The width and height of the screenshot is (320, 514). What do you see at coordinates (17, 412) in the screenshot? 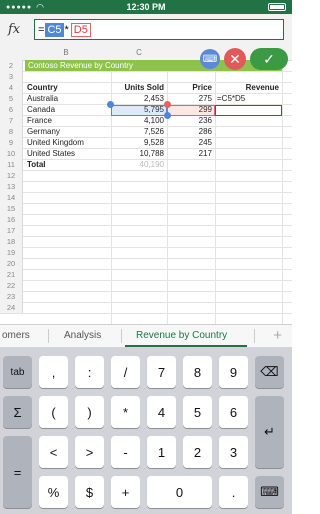
I see `sum-key: Σ` at bounding box center [17, 412].